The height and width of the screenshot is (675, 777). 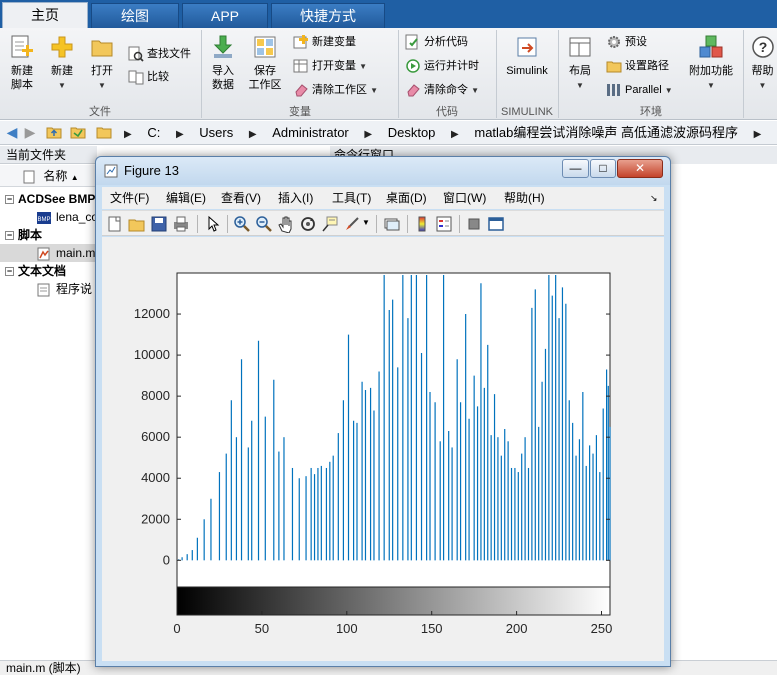 What do you see at coordinates (328, 15) in the screenshot?
I see `tab-shortcuts: 快捷方式` at bounding box center [328, 15].